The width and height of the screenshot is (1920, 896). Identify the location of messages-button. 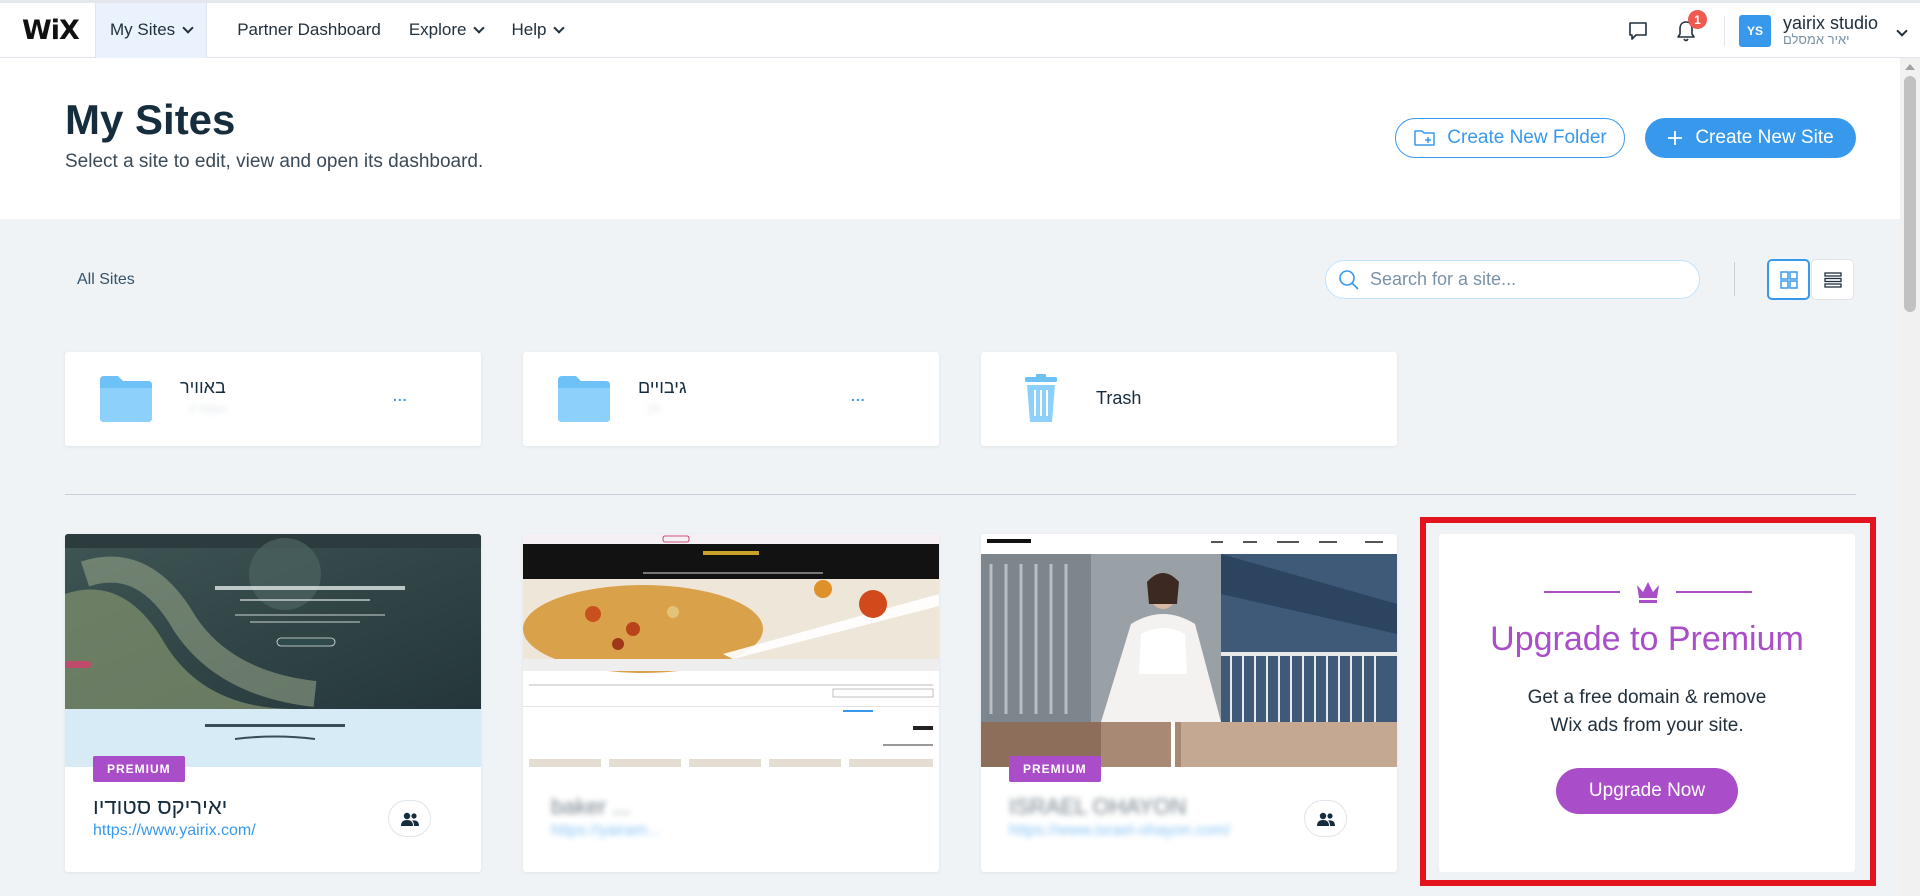
(1638, 30).